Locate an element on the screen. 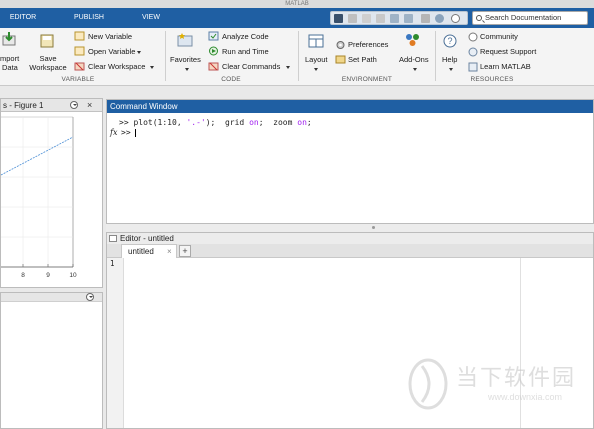 The width and height of the screenshot is (594, 429). analyze-code-button: Analyze Code is located at coordinates (245, 36).